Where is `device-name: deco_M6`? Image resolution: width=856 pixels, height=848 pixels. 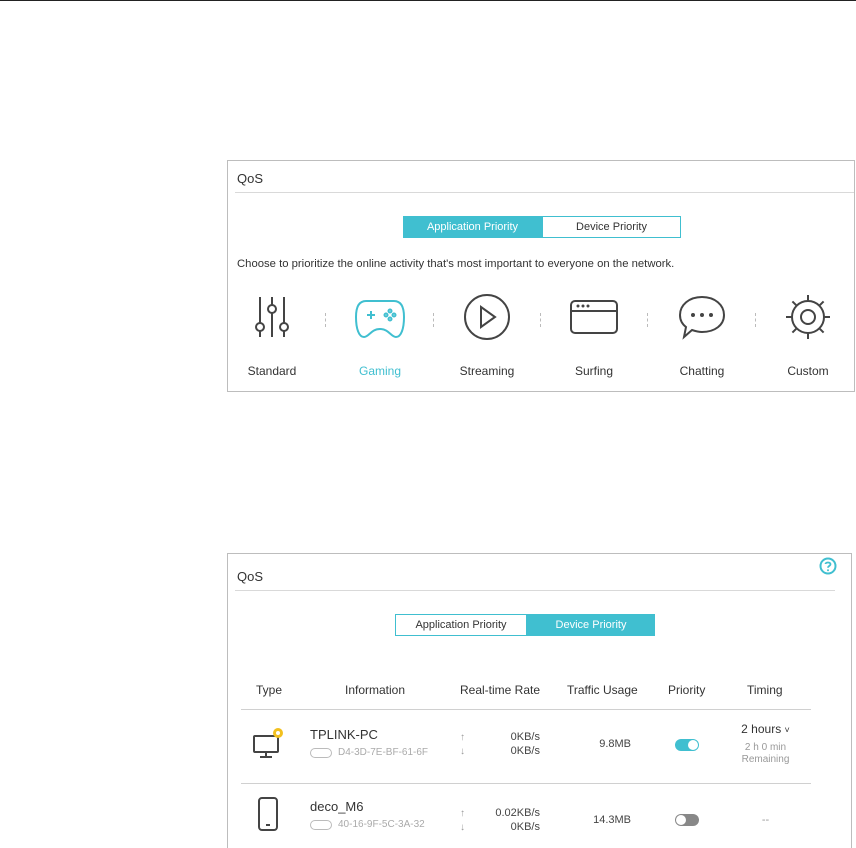 device-name: deco_M6 is located at coordinates (337, 806).